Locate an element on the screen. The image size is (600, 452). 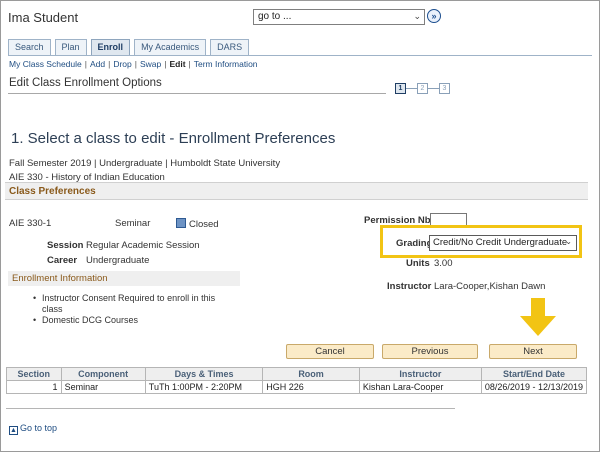
footer-divider is located at coordinates (230, 408).